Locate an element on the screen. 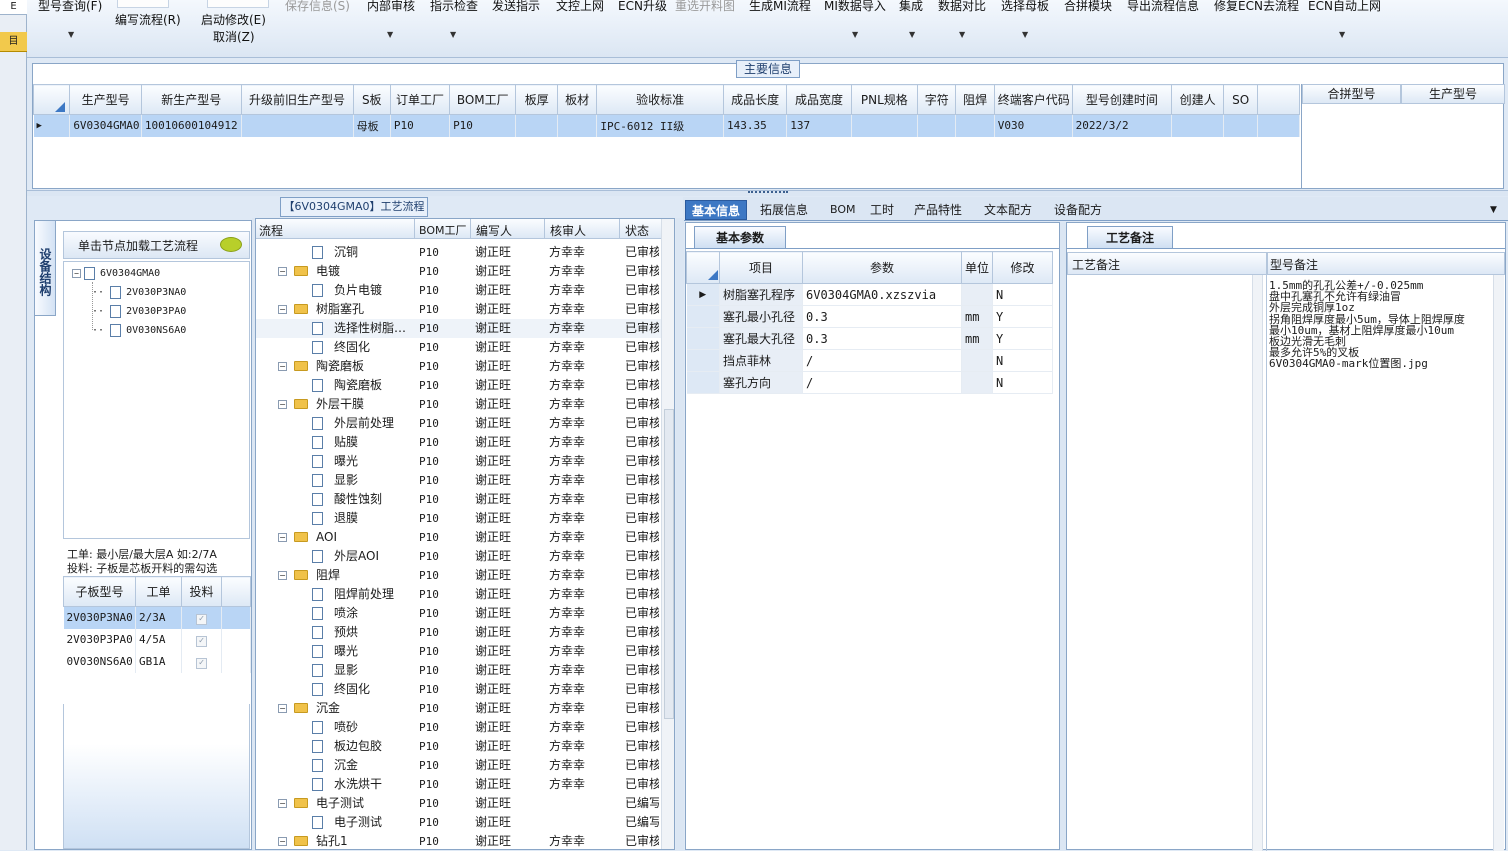 The width and height of the screenshot is (1508, 851). toolbar-fix-ecn-flow: 修复ECN去流程 is located at coordinates (1256, 7).